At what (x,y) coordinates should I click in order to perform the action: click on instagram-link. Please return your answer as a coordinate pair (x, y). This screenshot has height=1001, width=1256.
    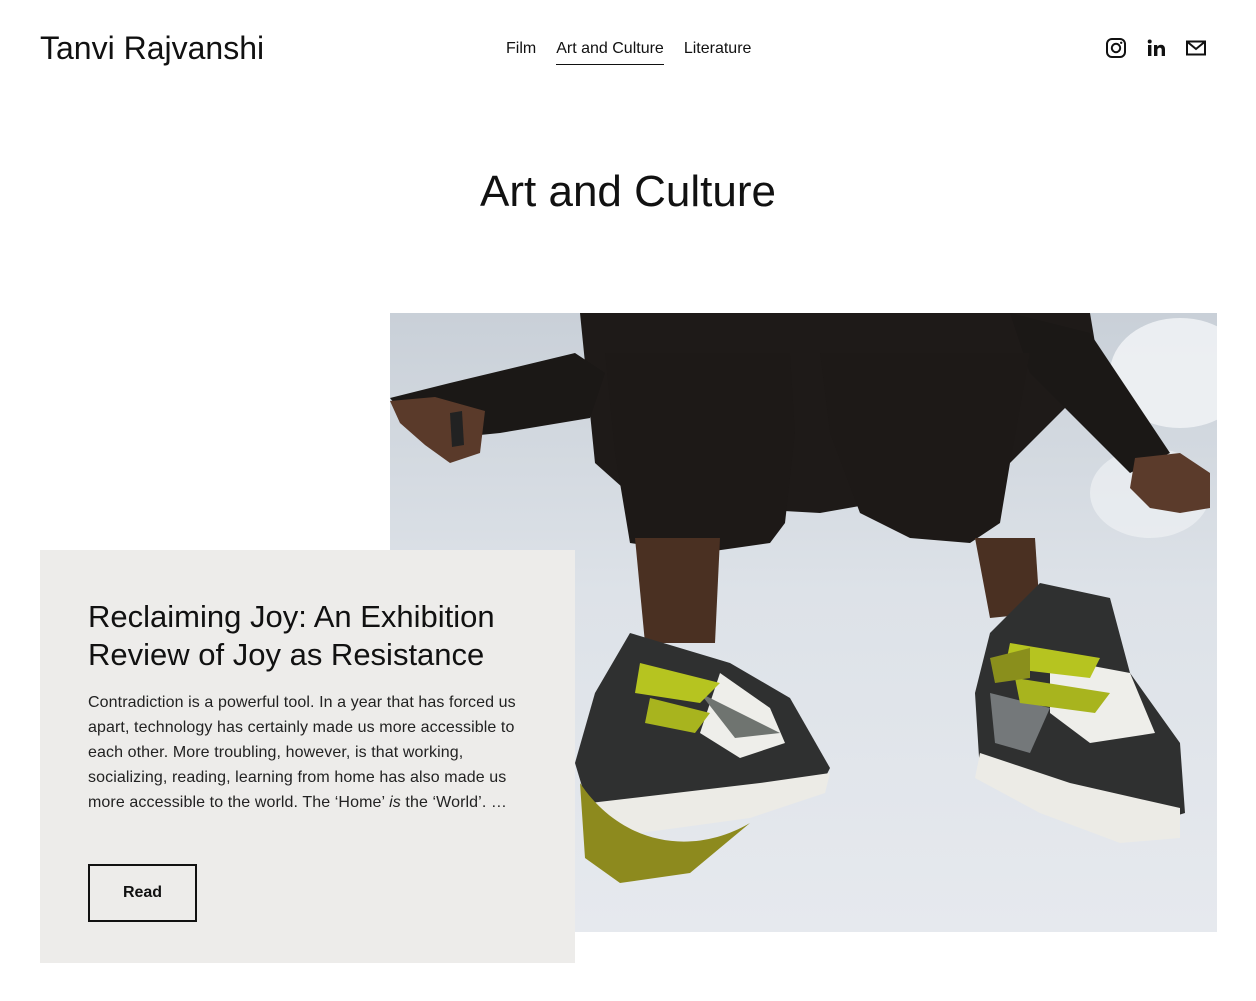
    Looking at the image, I should click on (1116, 48).